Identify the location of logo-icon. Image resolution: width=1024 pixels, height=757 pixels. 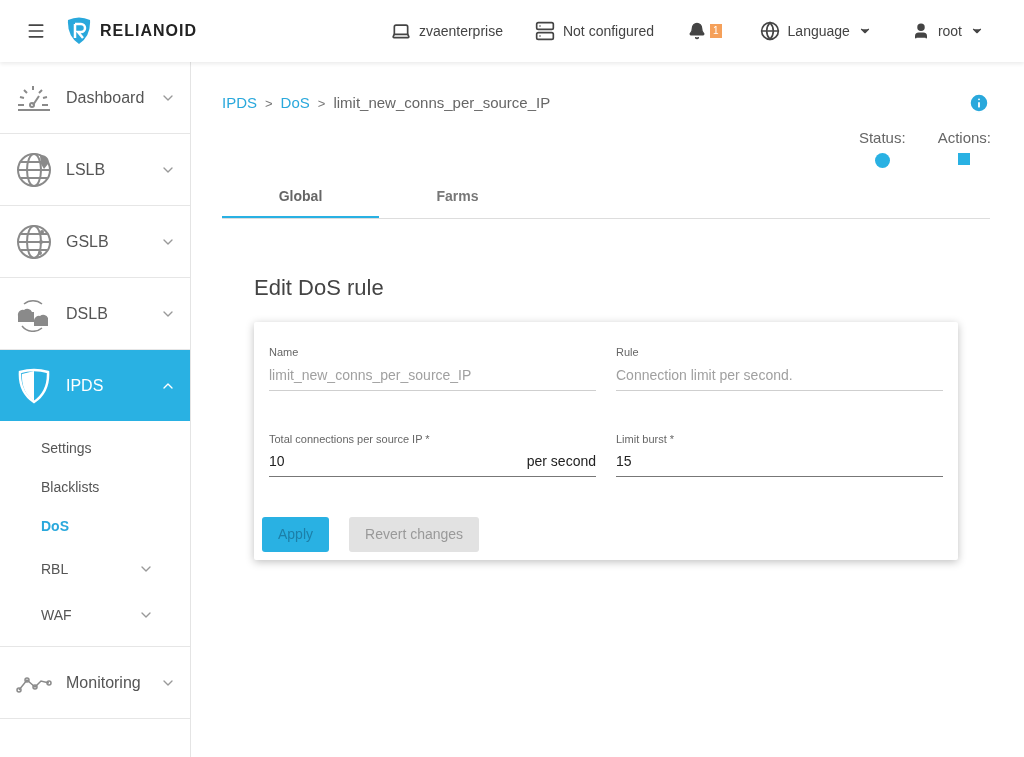
(79, 31).